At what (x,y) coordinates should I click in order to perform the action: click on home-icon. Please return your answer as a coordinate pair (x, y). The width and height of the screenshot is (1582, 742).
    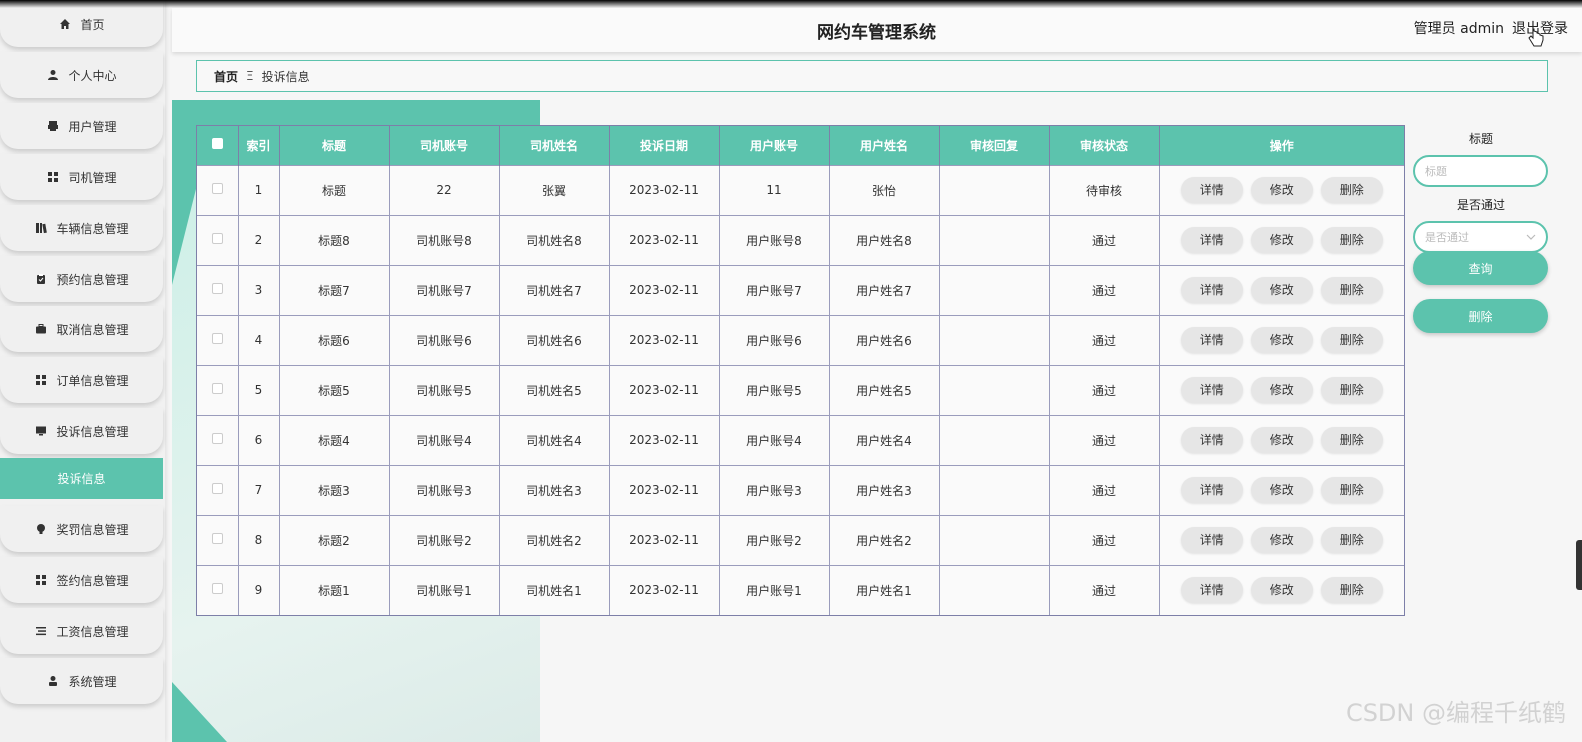
    Looking at the image, I should click on (65, 24).